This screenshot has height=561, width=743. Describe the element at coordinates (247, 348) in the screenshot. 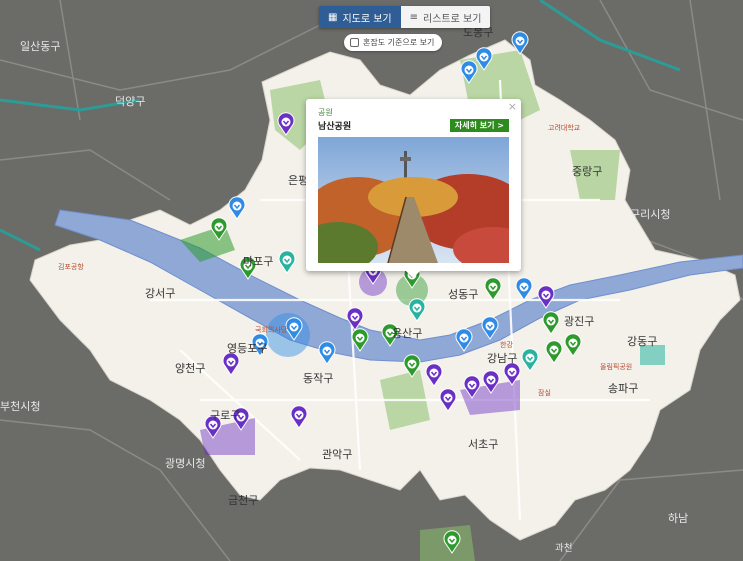

I see `district-label: 영등포구` at that location.